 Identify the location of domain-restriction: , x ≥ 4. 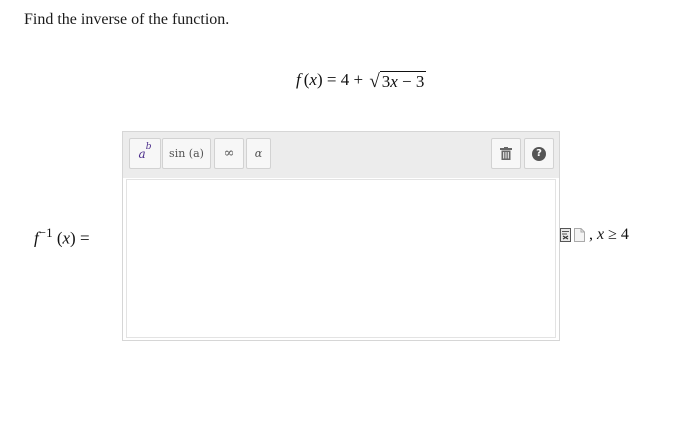
(594, 235).